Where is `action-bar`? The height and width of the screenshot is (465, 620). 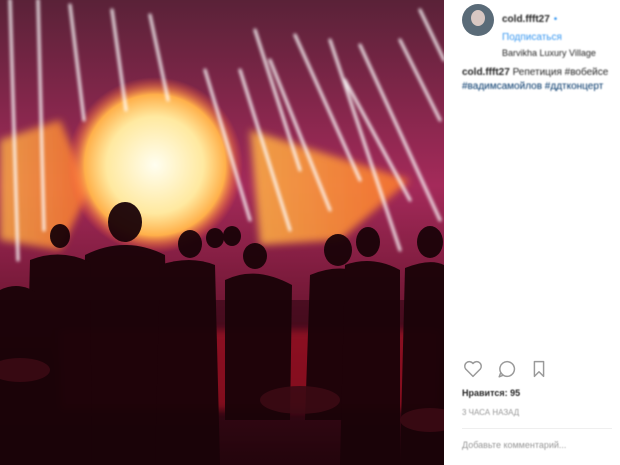
action-bar is located at coordinates (537, 370).